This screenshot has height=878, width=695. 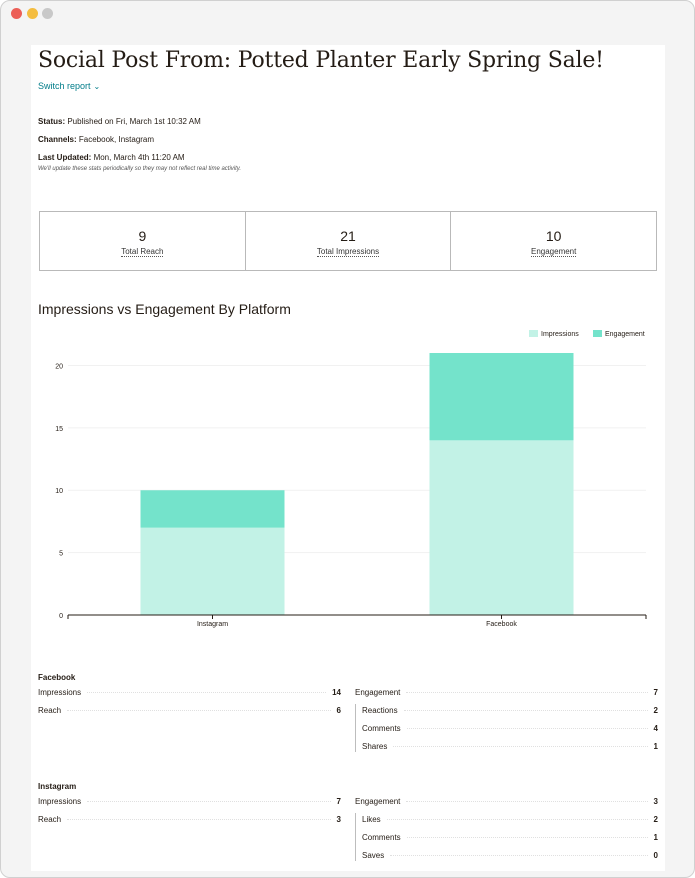 What do you see at coordinates (380, 710) in the screenshot?
I see `row-label: Reactions` at bounding box center [380, 710].